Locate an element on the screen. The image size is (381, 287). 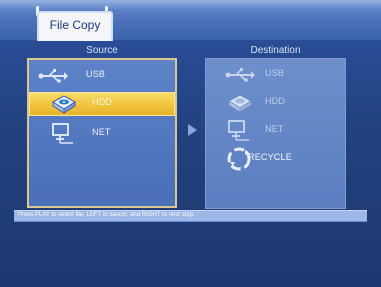
file-copy-tab: File Copy is located at coordinates (75, 26).